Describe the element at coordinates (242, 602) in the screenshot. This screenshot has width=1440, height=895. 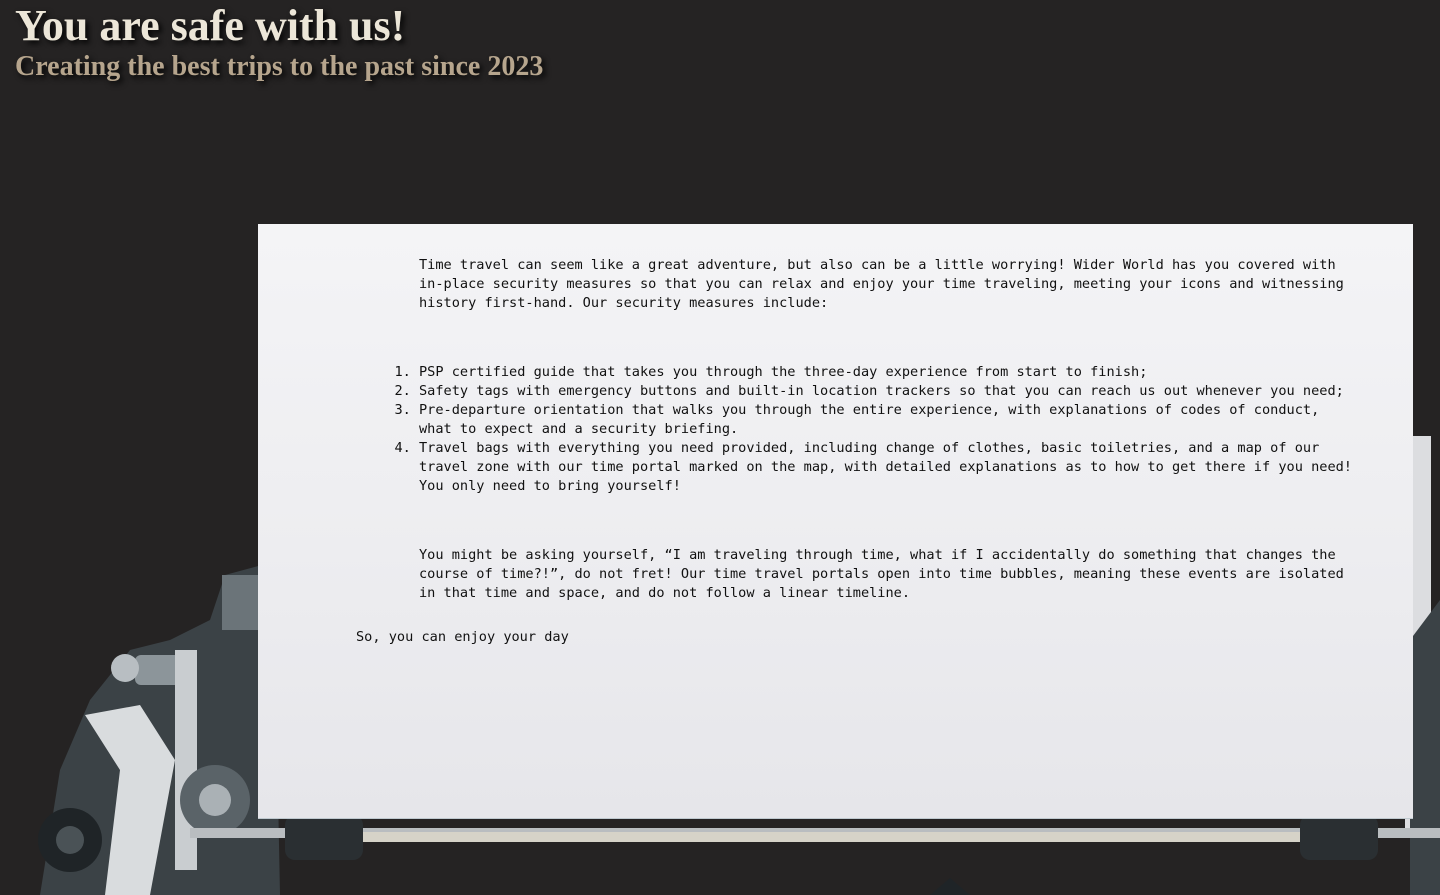
I see `typewriter-left-arm` at that location.